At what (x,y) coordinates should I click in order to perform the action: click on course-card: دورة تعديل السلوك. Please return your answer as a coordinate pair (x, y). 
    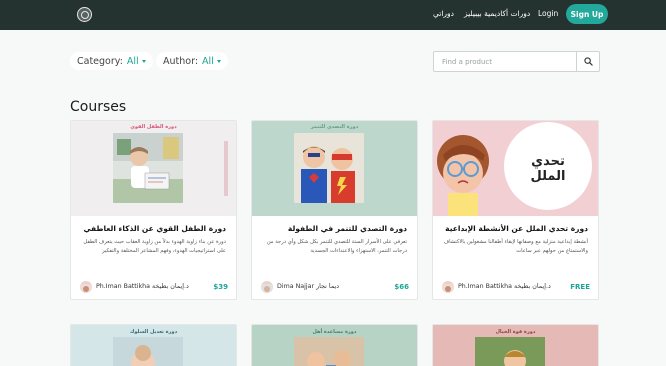
    Looking at the image, I should click on (153, 345).